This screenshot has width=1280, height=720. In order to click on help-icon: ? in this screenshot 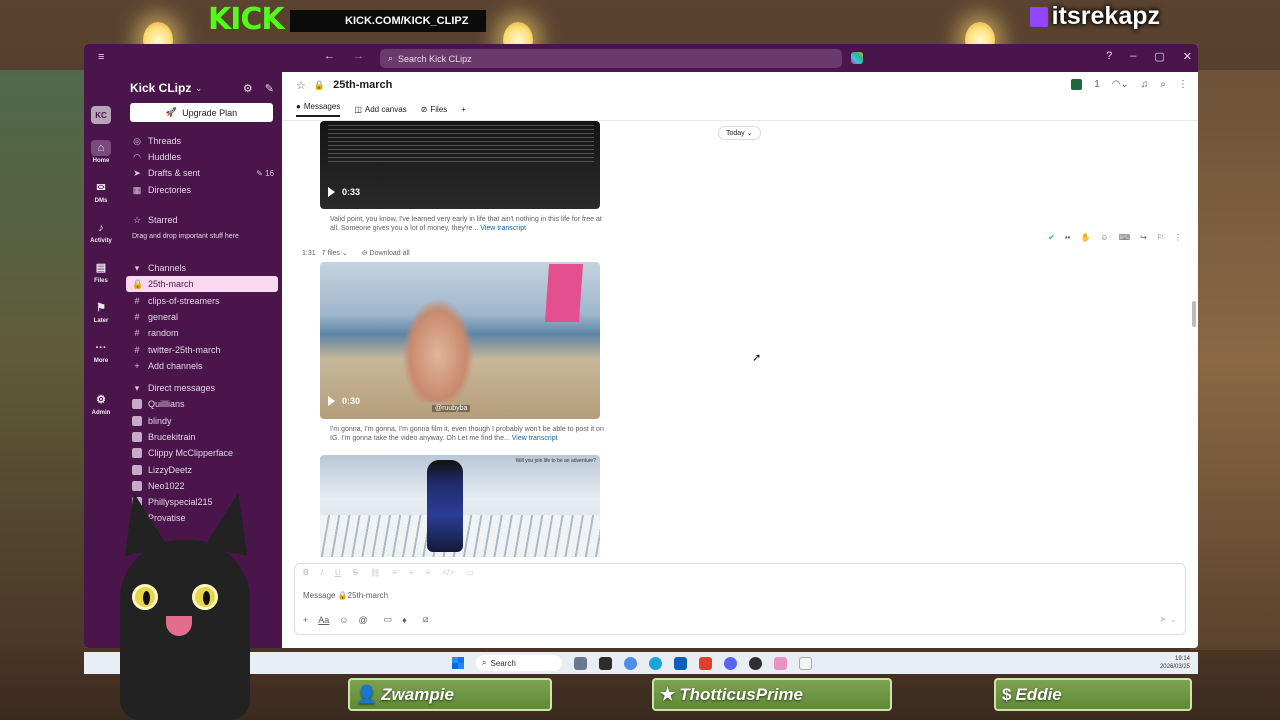, I will do `click(1109, 56)`.